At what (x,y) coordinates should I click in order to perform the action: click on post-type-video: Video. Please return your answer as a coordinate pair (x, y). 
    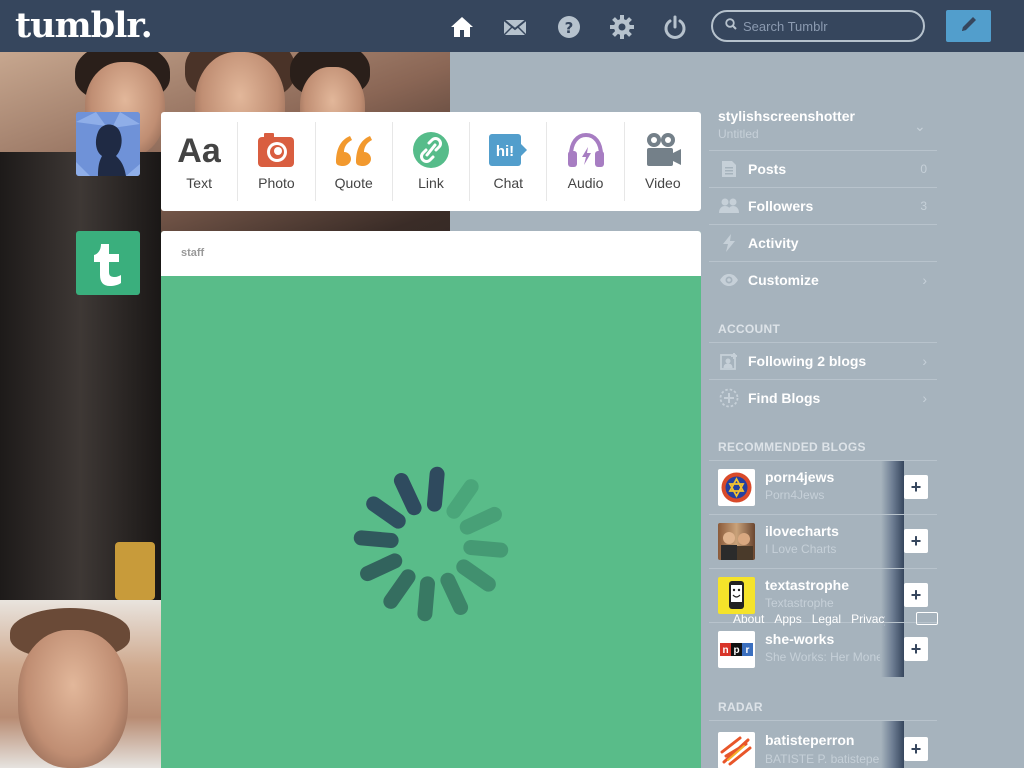
    Looking at the image, I should click on (663, 161).